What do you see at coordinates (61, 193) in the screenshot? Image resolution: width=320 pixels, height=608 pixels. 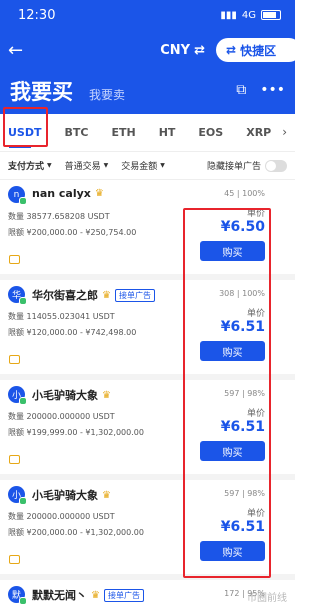 I see `merchant-name: nan calyx` at bounding box center [61, 193].